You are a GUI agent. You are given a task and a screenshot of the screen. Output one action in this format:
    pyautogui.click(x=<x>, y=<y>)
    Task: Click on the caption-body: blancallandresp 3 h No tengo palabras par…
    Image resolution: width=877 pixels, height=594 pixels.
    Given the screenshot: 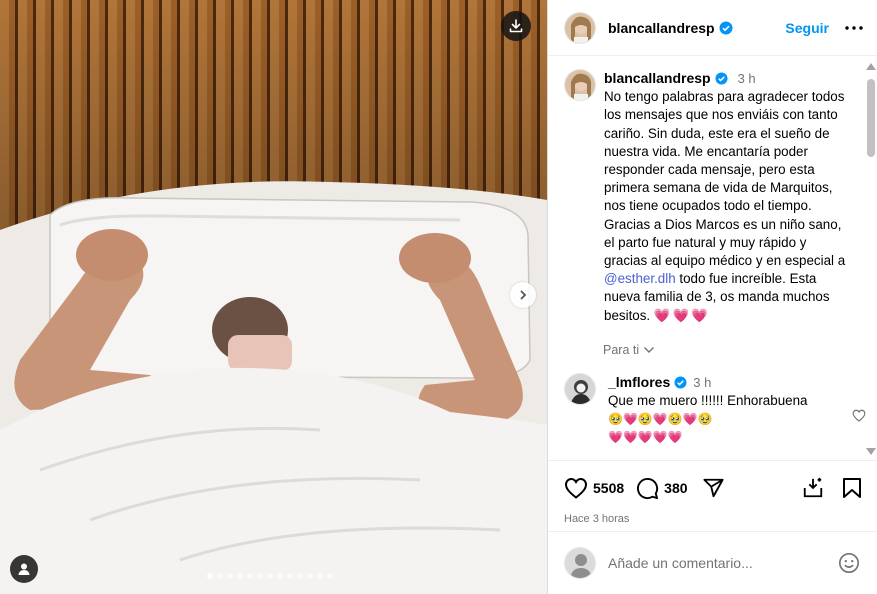 What is the action you would take?
    pyautogui.click(x=726, y=197)
    